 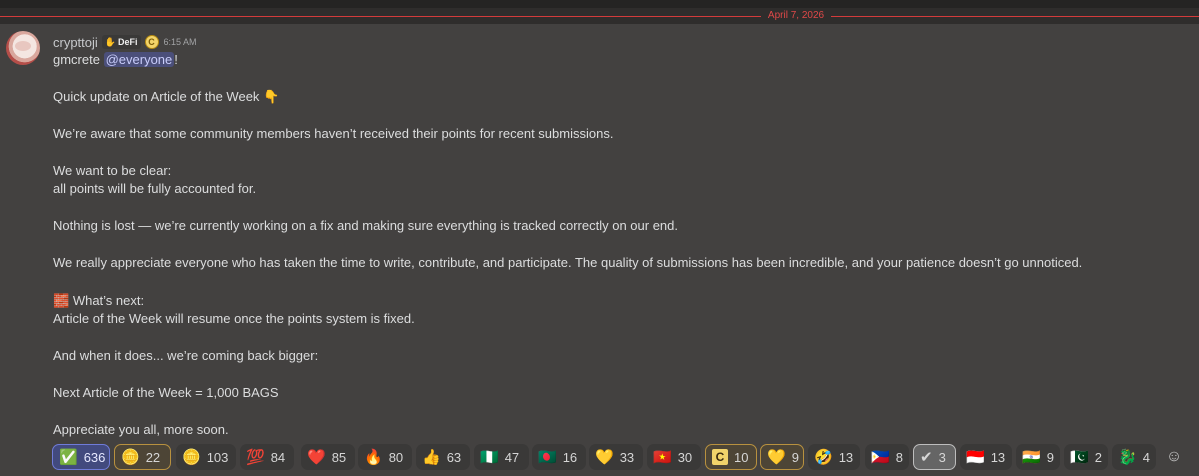 What do you see at coordinates (942, 457) in the screenshot?
I see `reaction-count: 3` at bounding box center [942, 457].